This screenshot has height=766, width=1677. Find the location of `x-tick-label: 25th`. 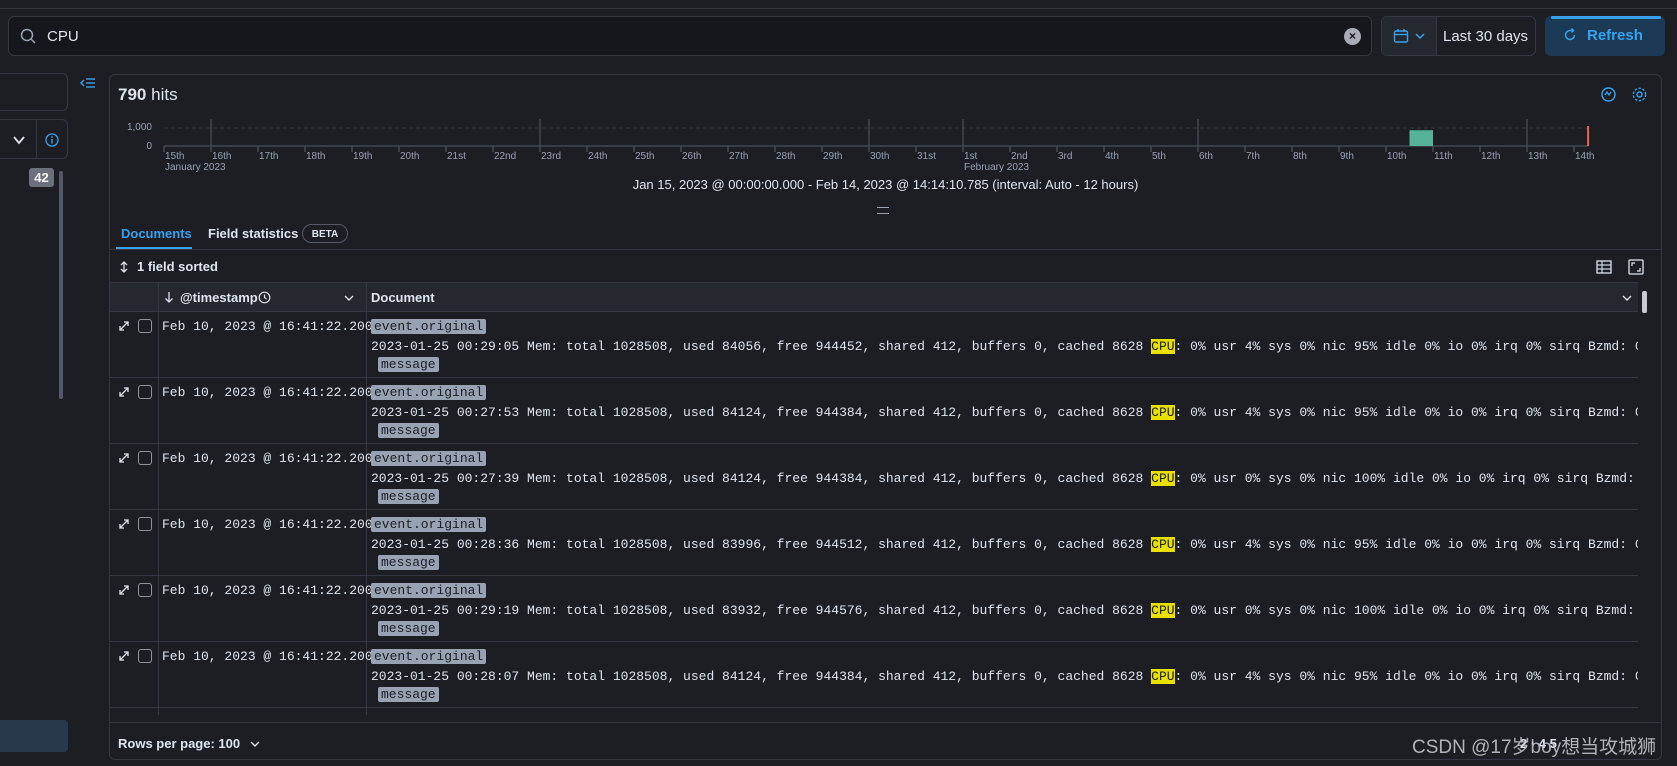

x-tick-label: 25th is located at coordinates (644, 156).